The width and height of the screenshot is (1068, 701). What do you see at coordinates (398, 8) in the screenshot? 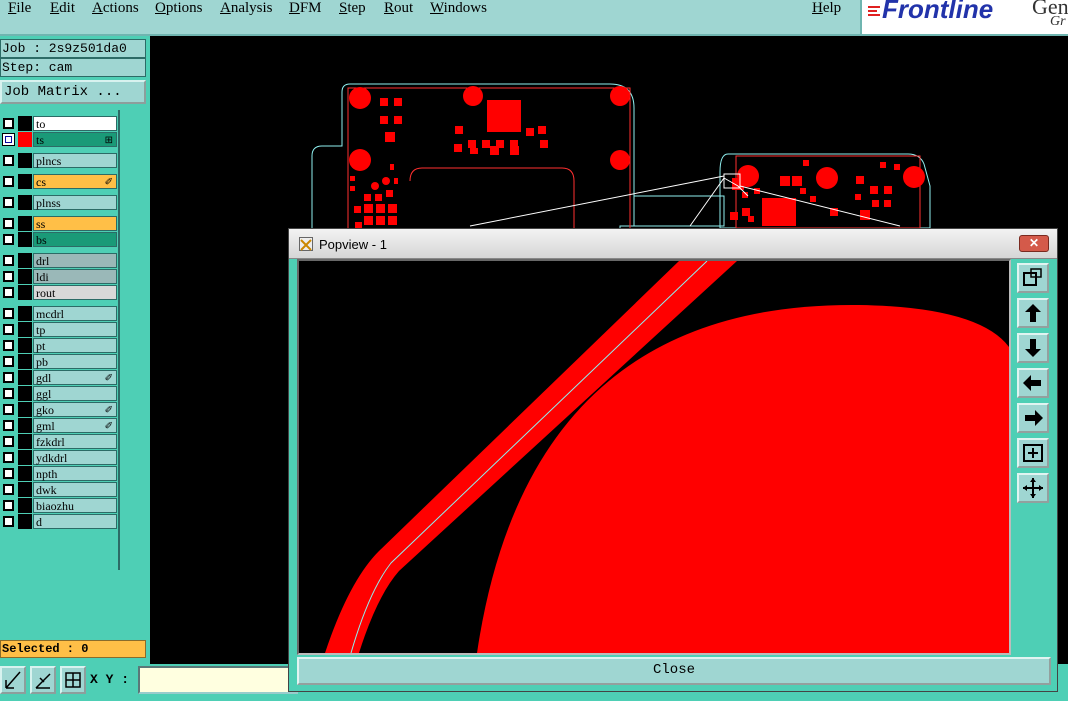
I see `menu-rout: Rout` at bounding box center [398, 8].